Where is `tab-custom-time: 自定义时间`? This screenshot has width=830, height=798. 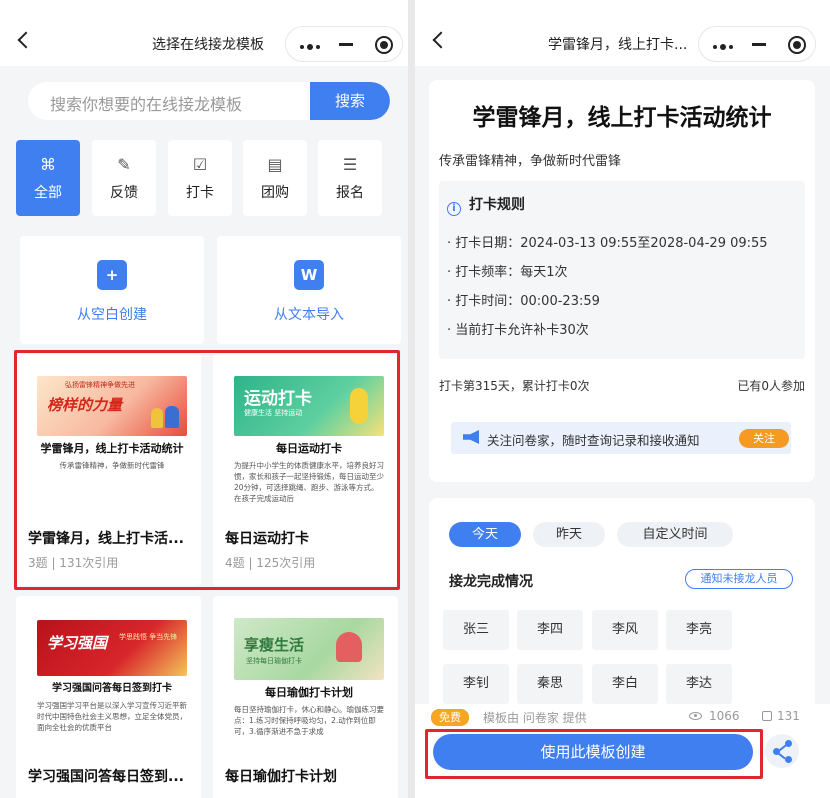
tab-custom-time: 自定义时间 is located at coordinates (675, 534).